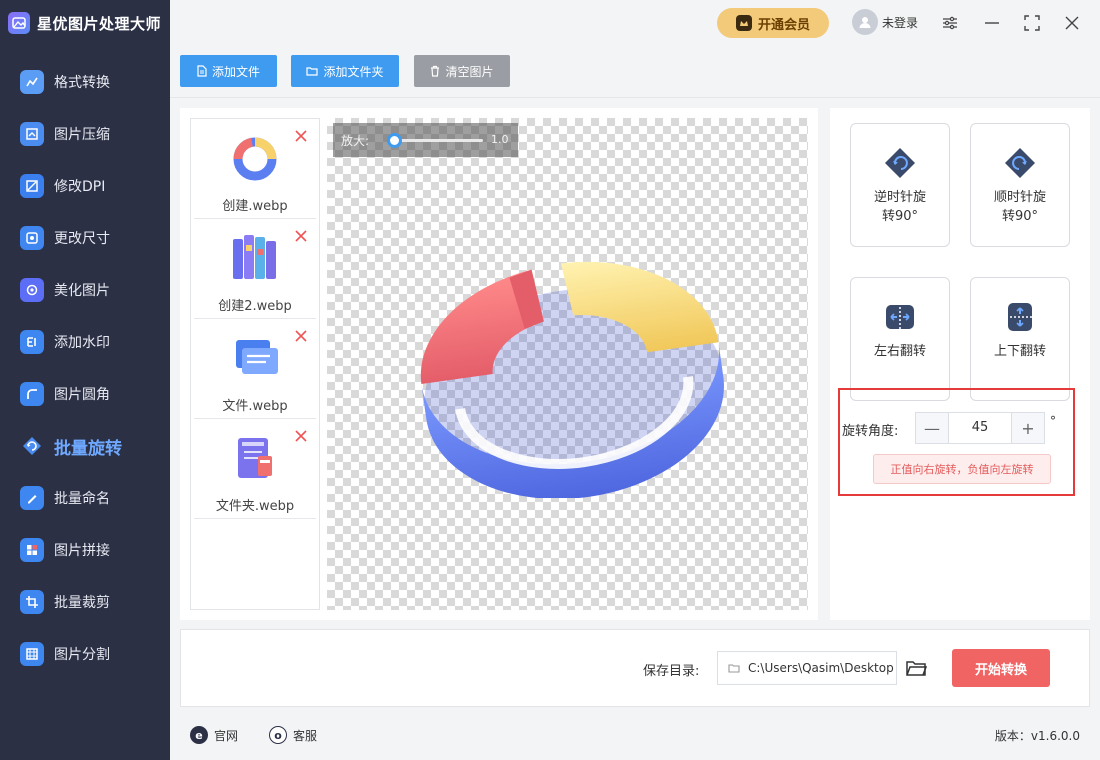  I want to click on resize-icon, so click(32, 238).